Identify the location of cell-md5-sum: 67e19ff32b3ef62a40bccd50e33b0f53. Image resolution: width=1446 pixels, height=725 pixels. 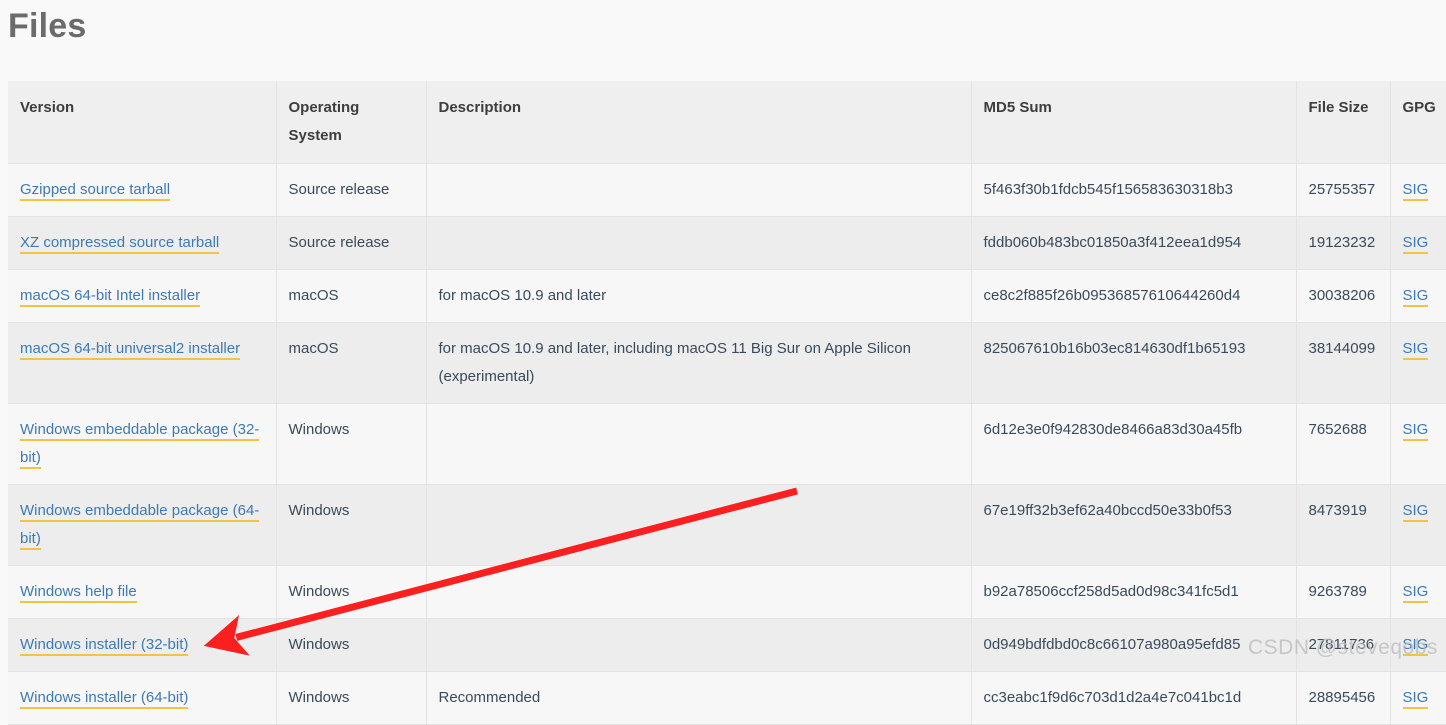
(1134, 525).